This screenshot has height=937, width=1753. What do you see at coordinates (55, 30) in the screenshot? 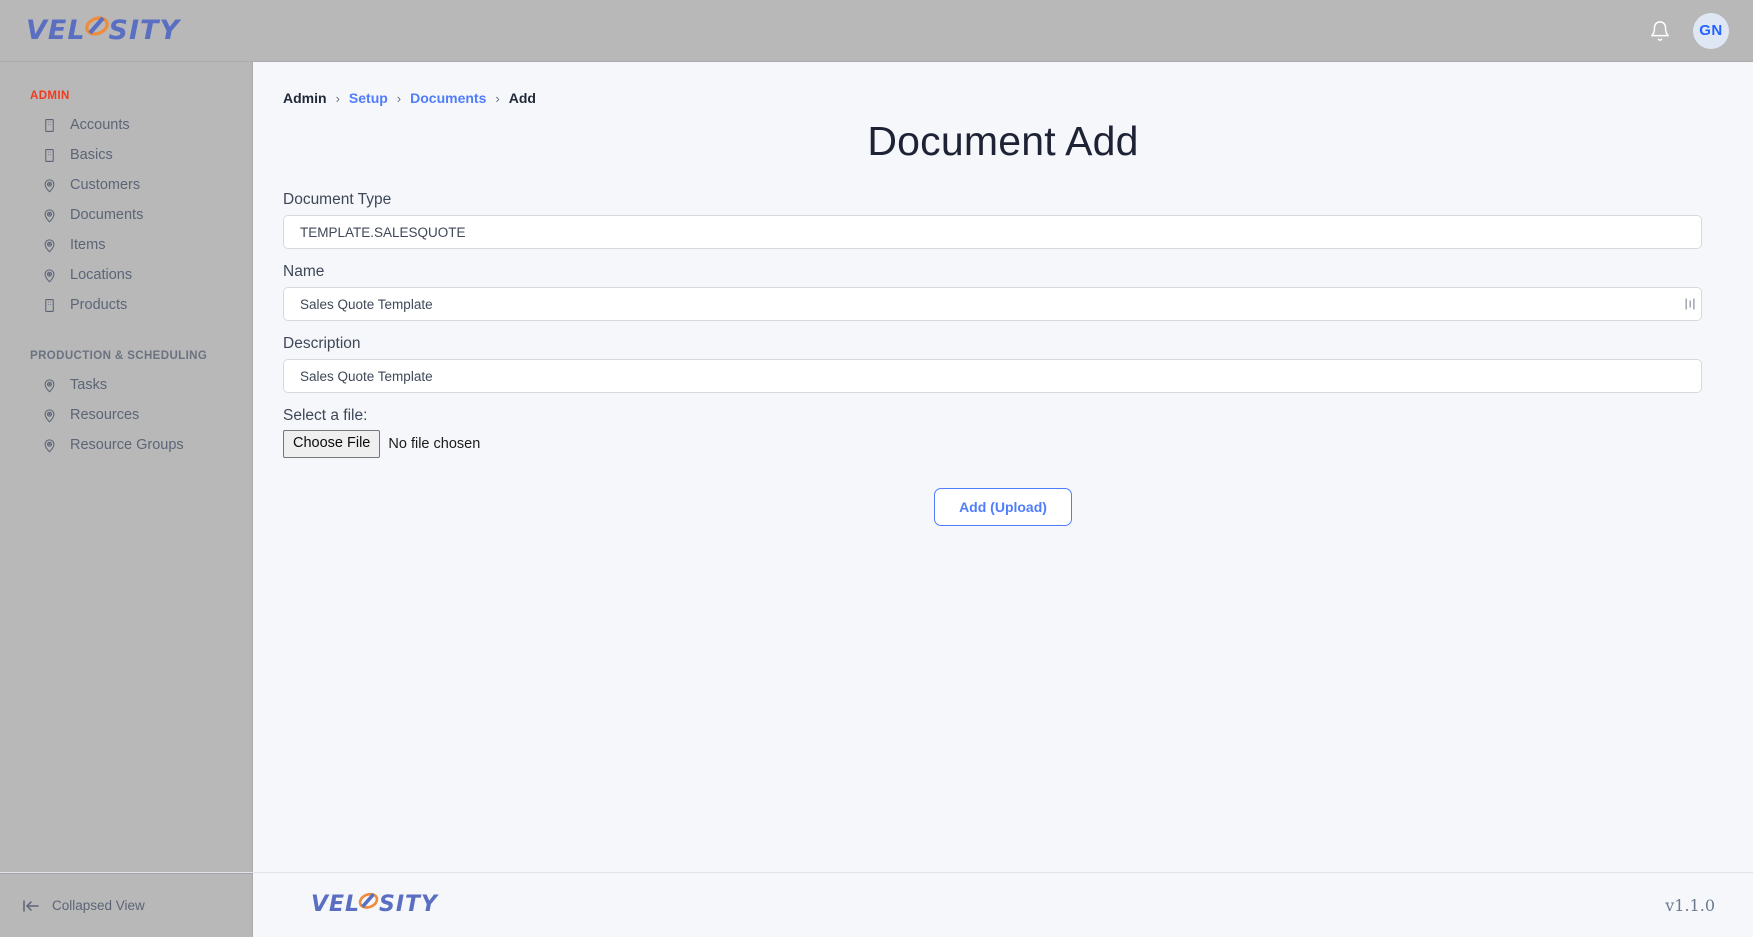
I see `brand-logo-text-part1: VEL` at bounding box center [55, 30].